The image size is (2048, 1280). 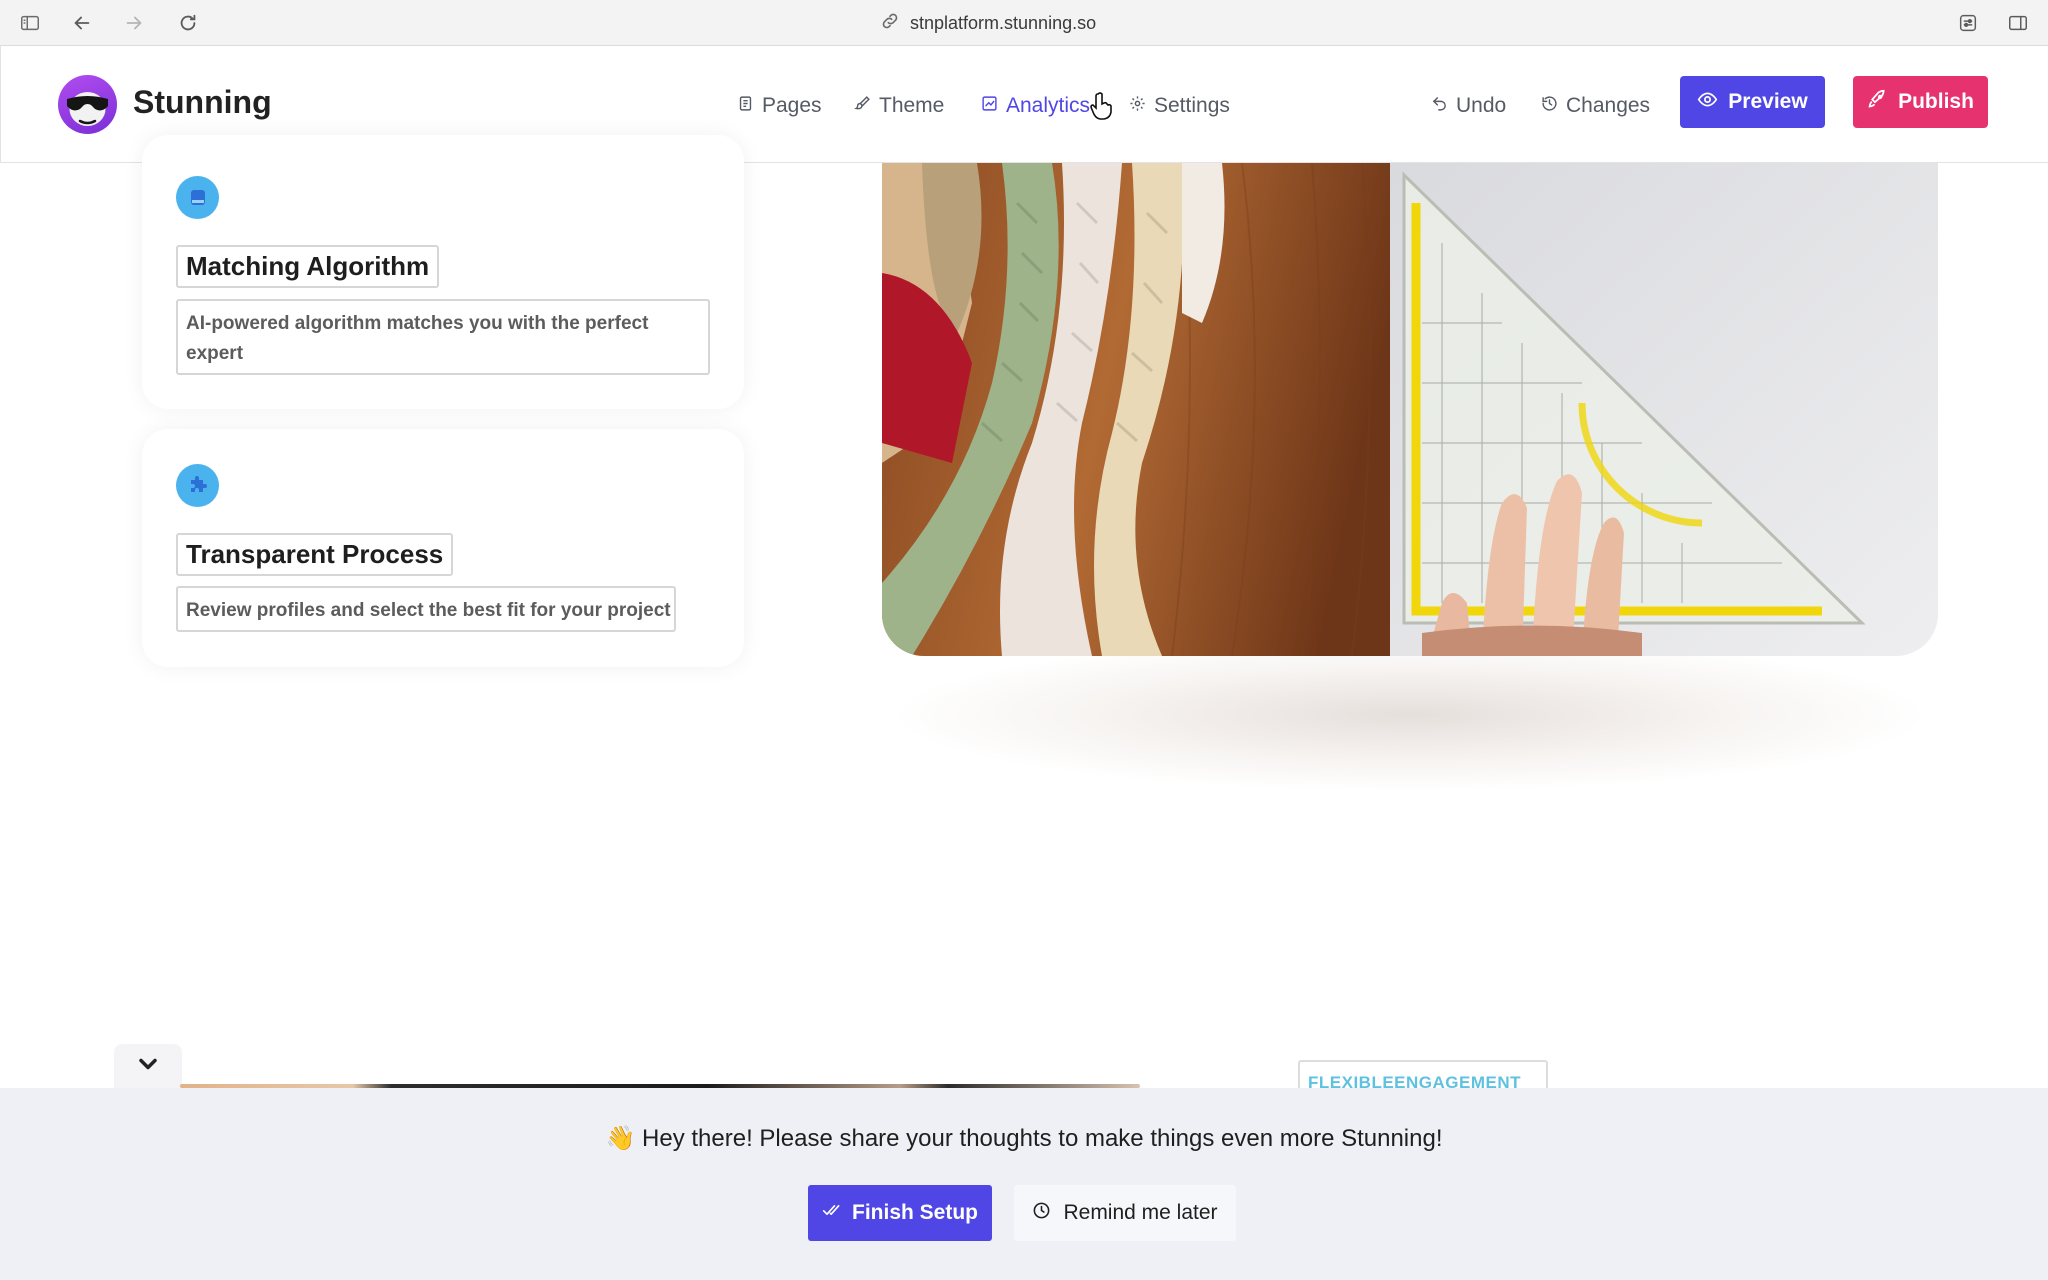 I want to click on hand-cursor-icon, so click(x=1101, y=106).